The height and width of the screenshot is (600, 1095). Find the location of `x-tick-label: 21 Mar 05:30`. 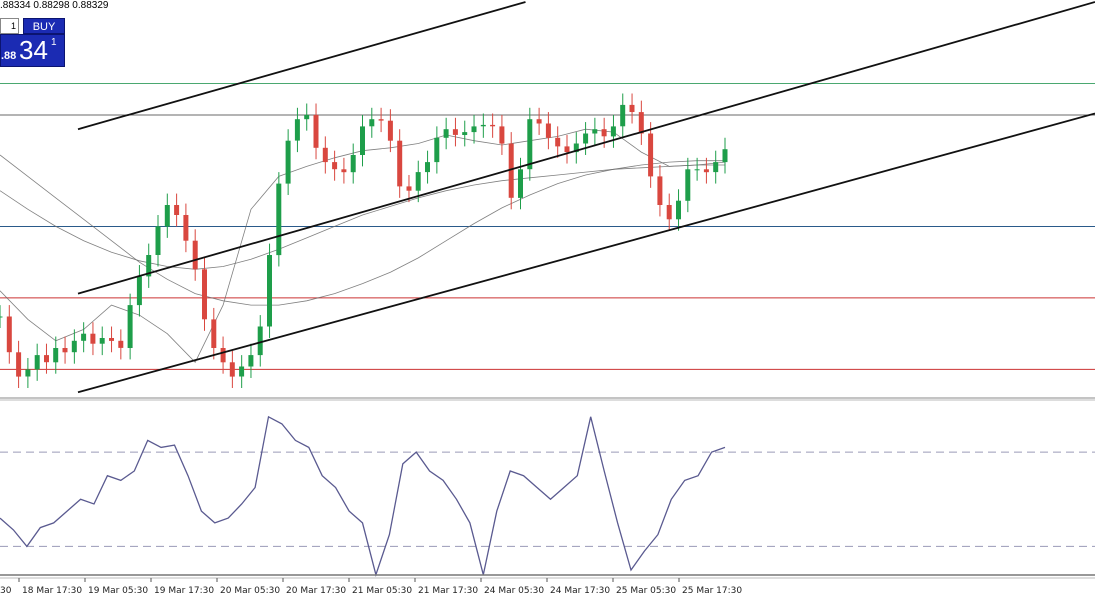

x-tick-label: 21 Mar 05:30 is located at coordinates (382, 591).